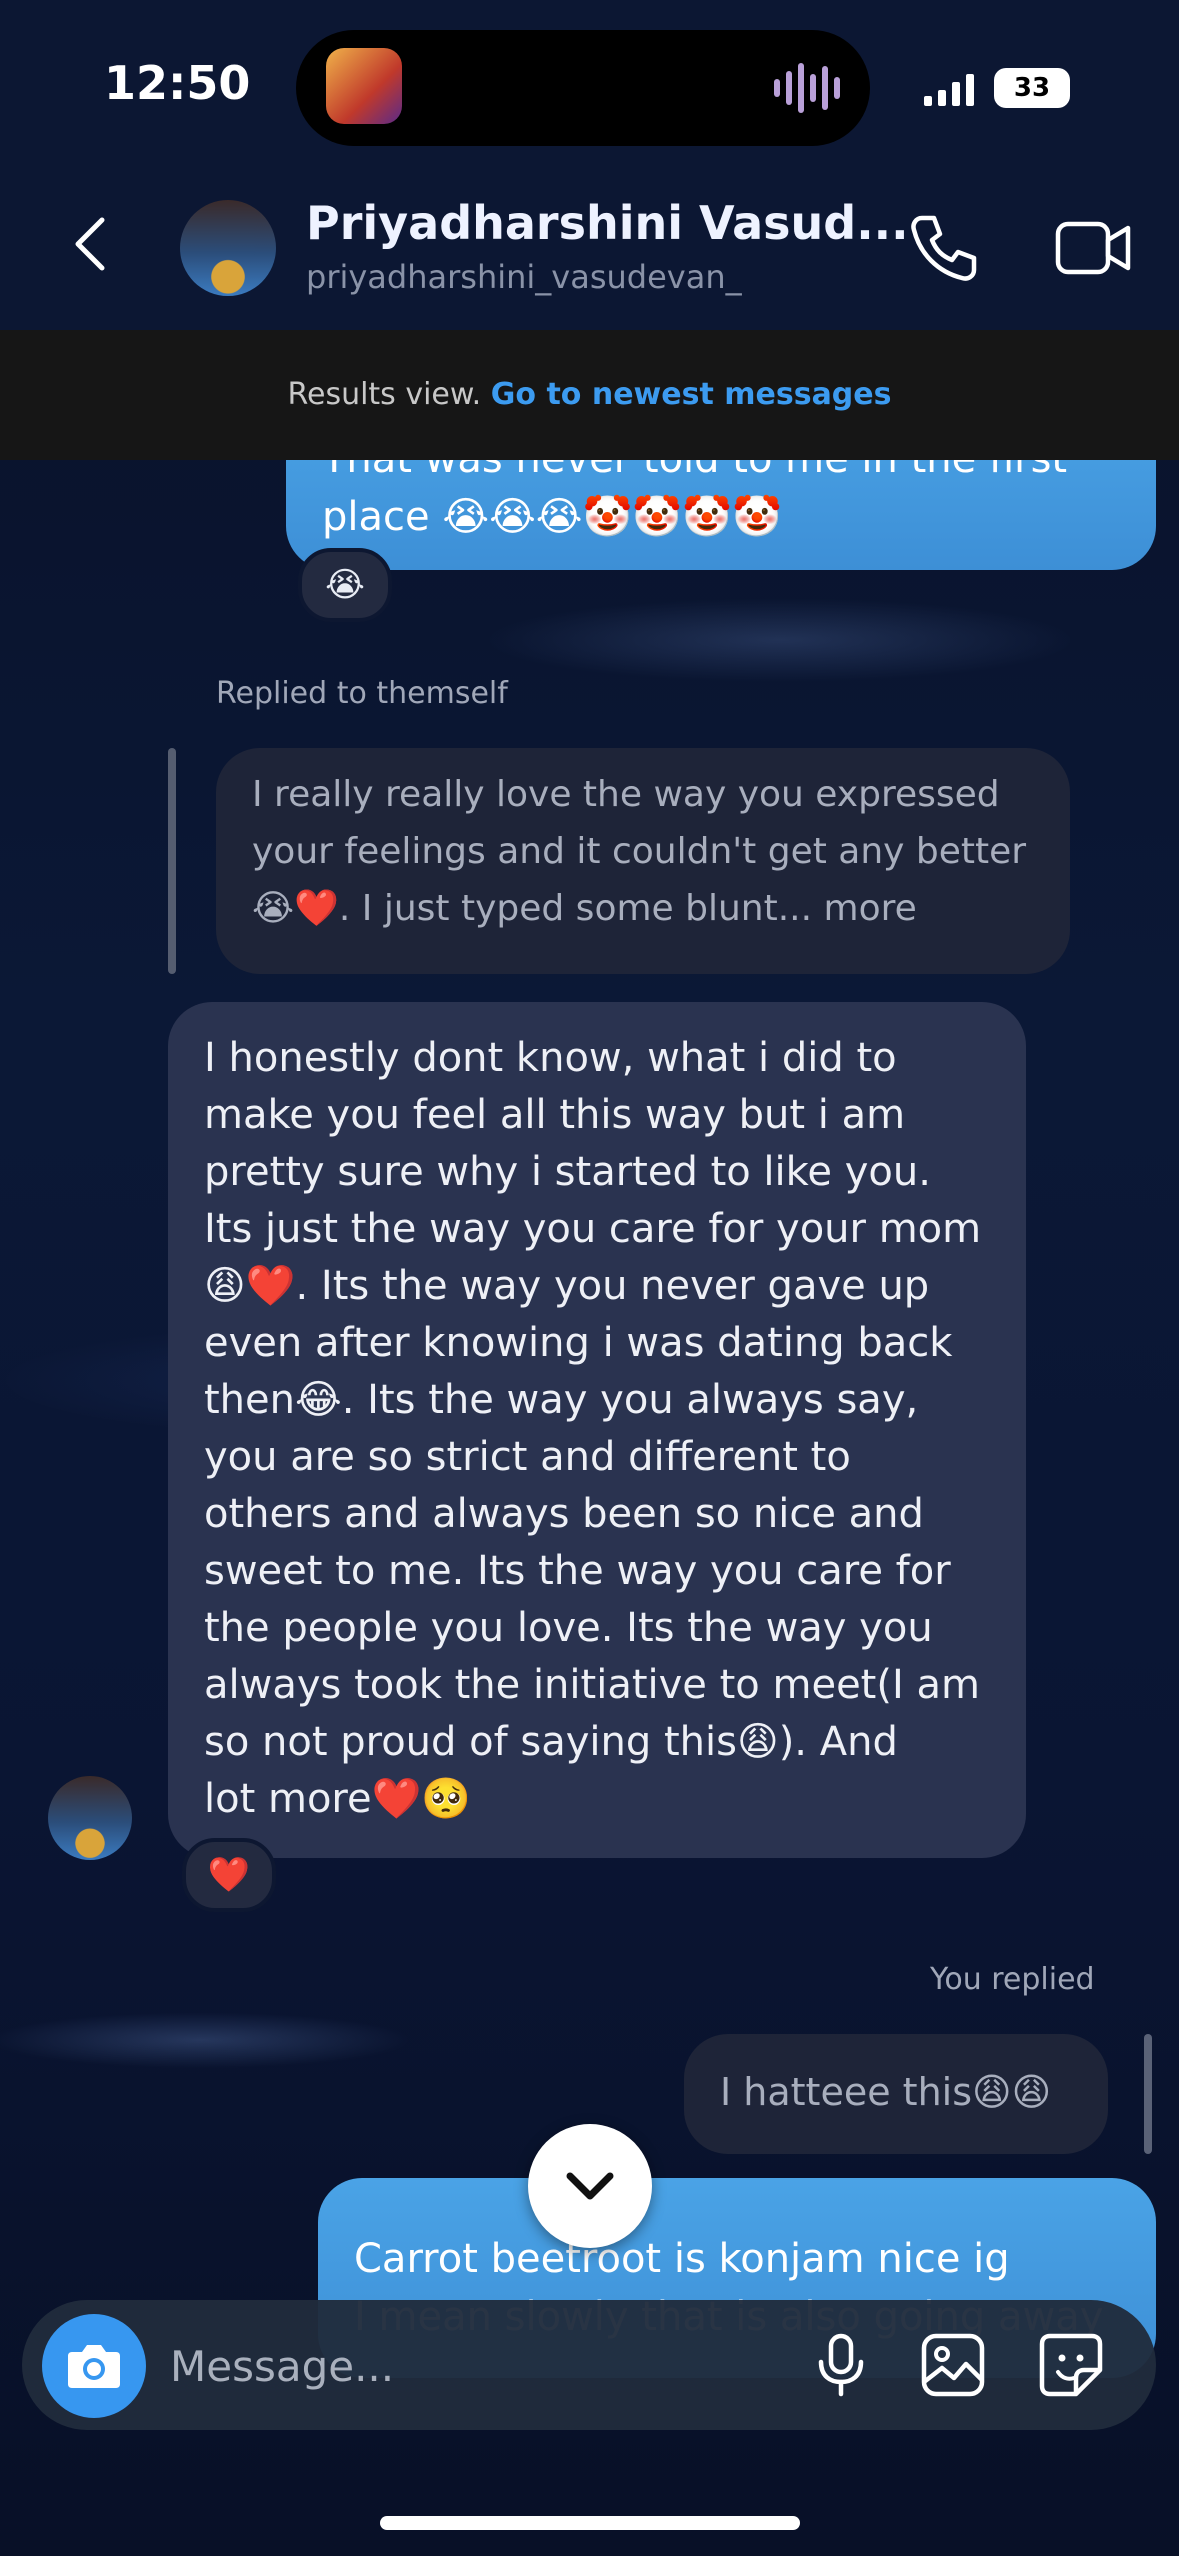 This screenshot has height=2556, width=1179. I want to click on scroll-to-bottom-button, so click(590, 2186).